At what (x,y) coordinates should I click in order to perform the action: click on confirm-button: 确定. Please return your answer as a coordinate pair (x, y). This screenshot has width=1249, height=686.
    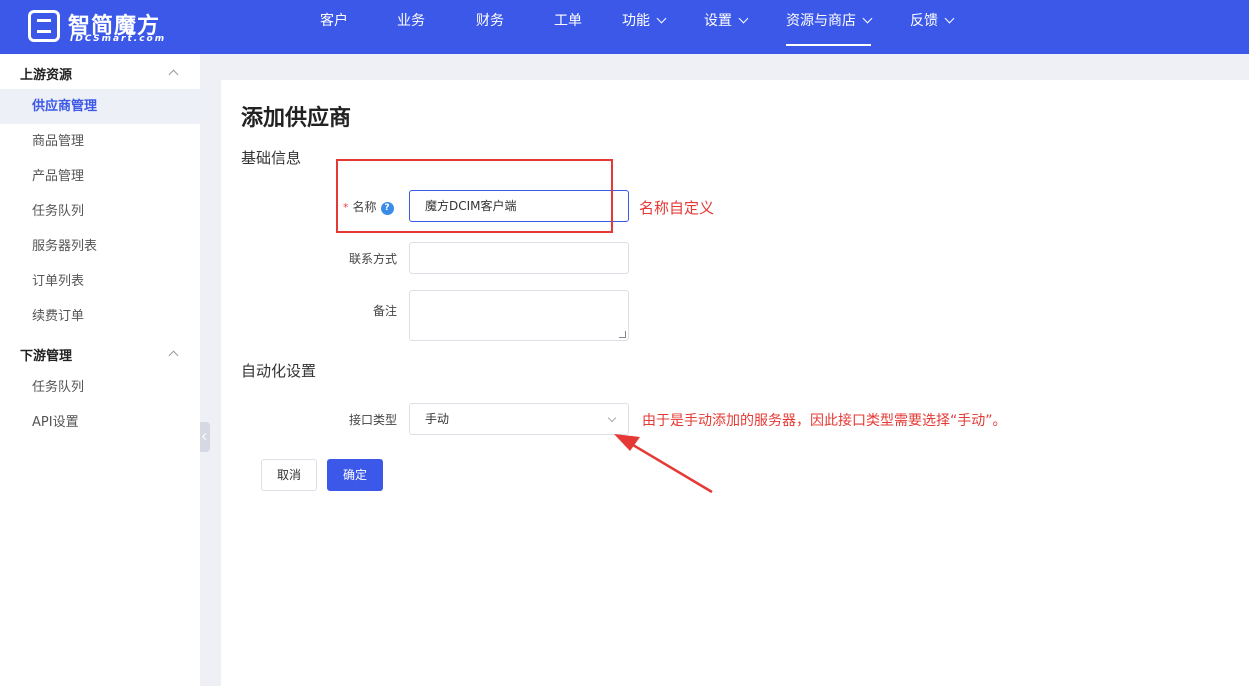
    Looking at the image, I should click on (355, 475).